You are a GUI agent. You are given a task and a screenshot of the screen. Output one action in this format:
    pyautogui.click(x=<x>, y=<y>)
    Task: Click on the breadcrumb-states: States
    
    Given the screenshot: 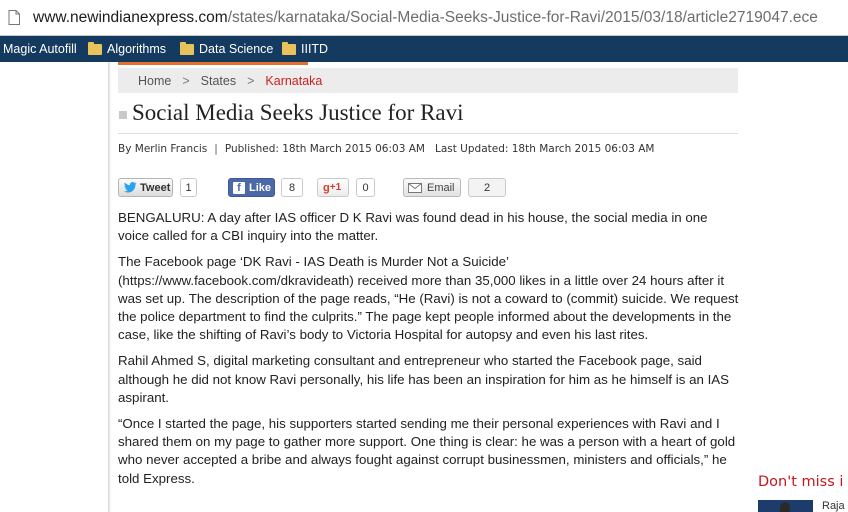 What is the action you would take?
    pyautogui.click(x=218, y=81)
    